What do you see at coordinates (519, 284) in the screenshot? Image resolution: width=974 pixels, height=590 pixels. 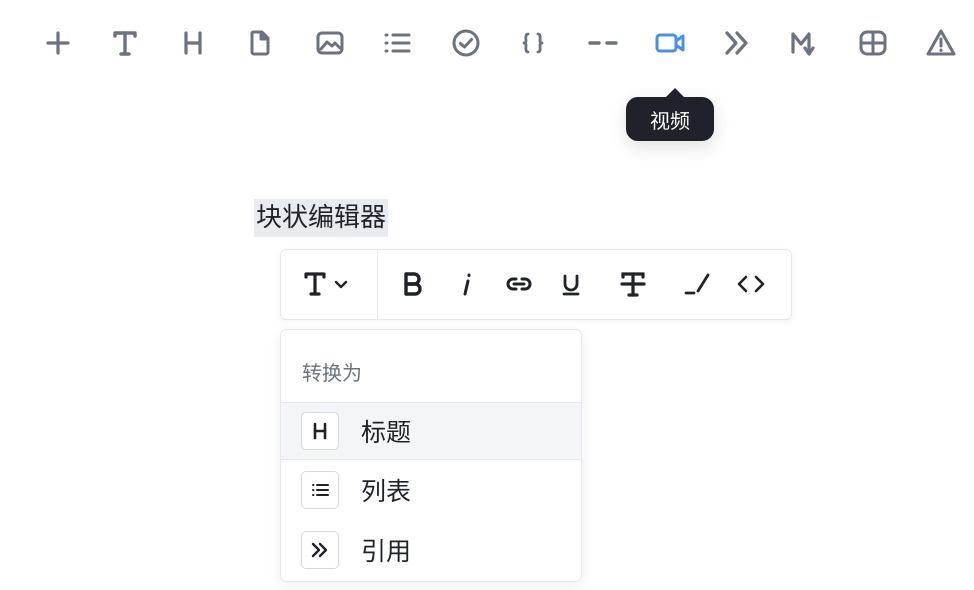 I see `link-icon` at bounding box center [519, 284].